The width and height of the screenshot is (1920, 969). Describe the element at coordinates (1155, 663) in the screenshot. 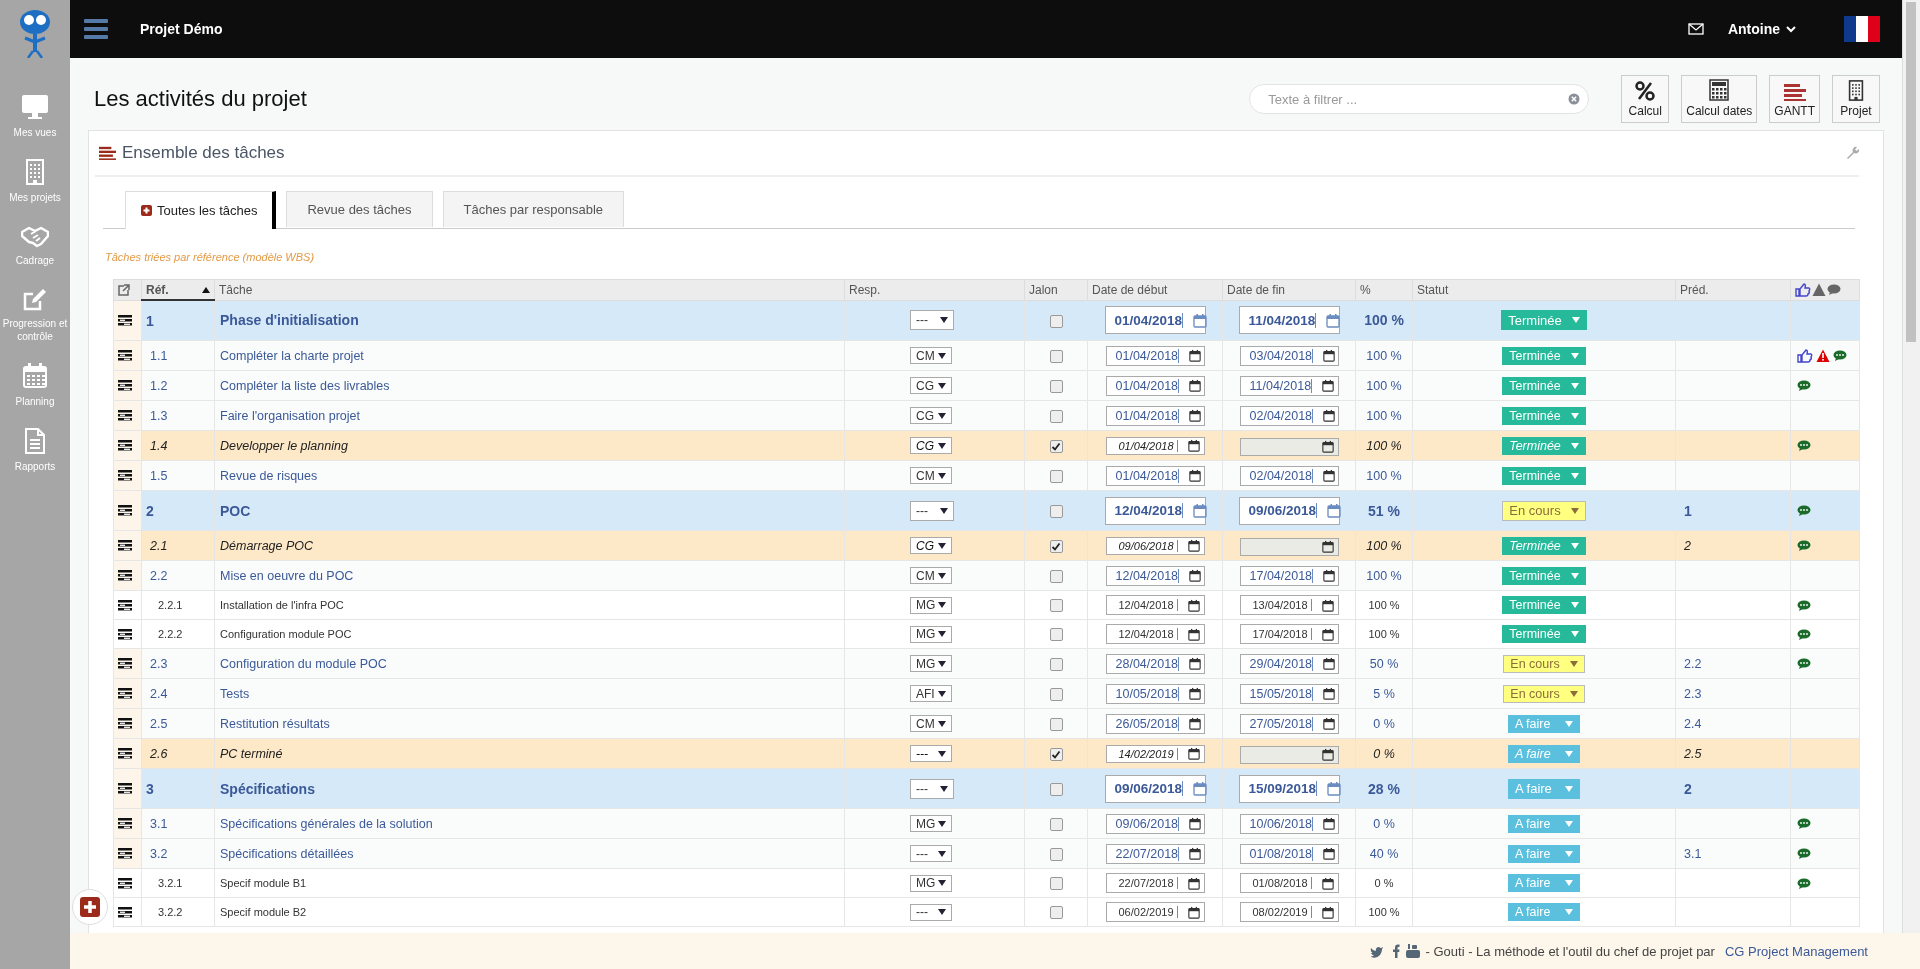

I see `date-field: 28/04/2018` at that location.